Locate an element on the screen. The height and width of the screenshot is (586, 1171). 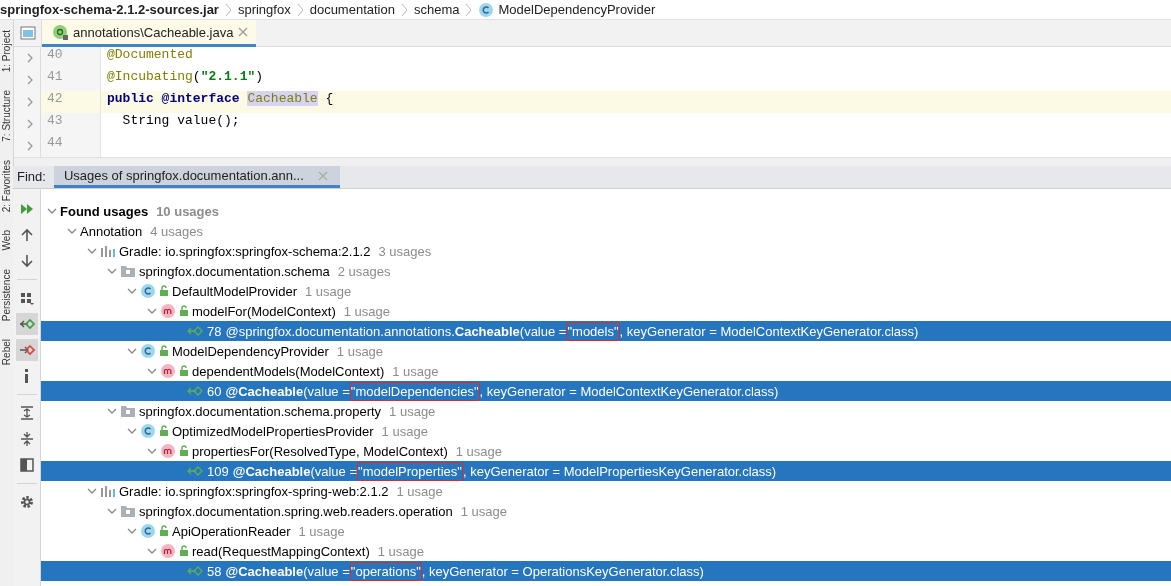
usage-count: 2 usages is located at coordinates (364, 271).